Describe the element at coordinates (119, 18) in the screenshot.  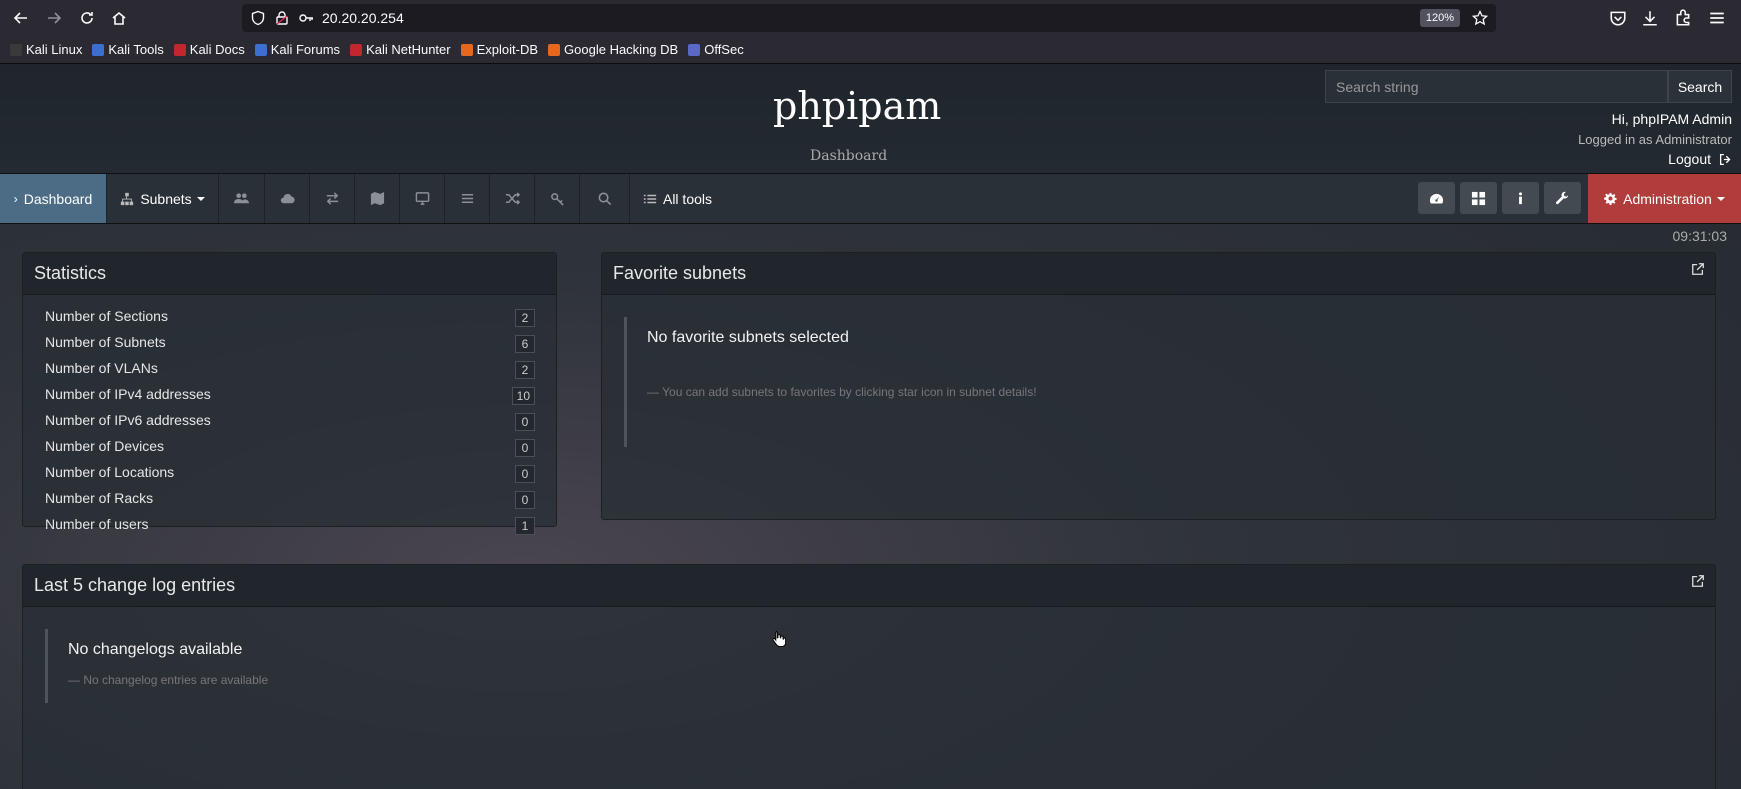
I see `home-icon` at that location.